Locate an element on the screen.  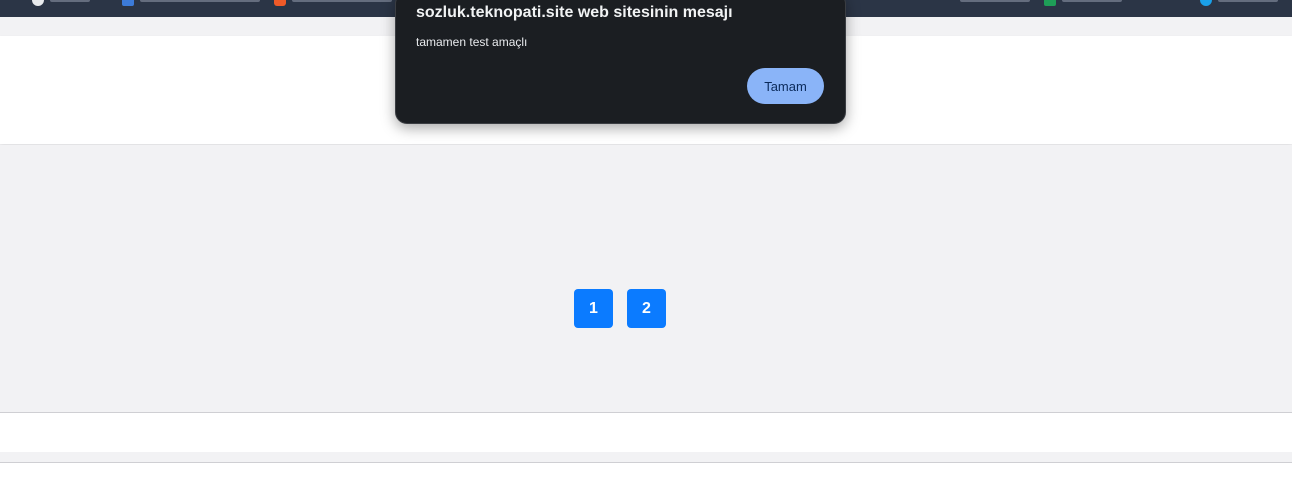
page-button-1: 1 is located at coordinates (593, 308).